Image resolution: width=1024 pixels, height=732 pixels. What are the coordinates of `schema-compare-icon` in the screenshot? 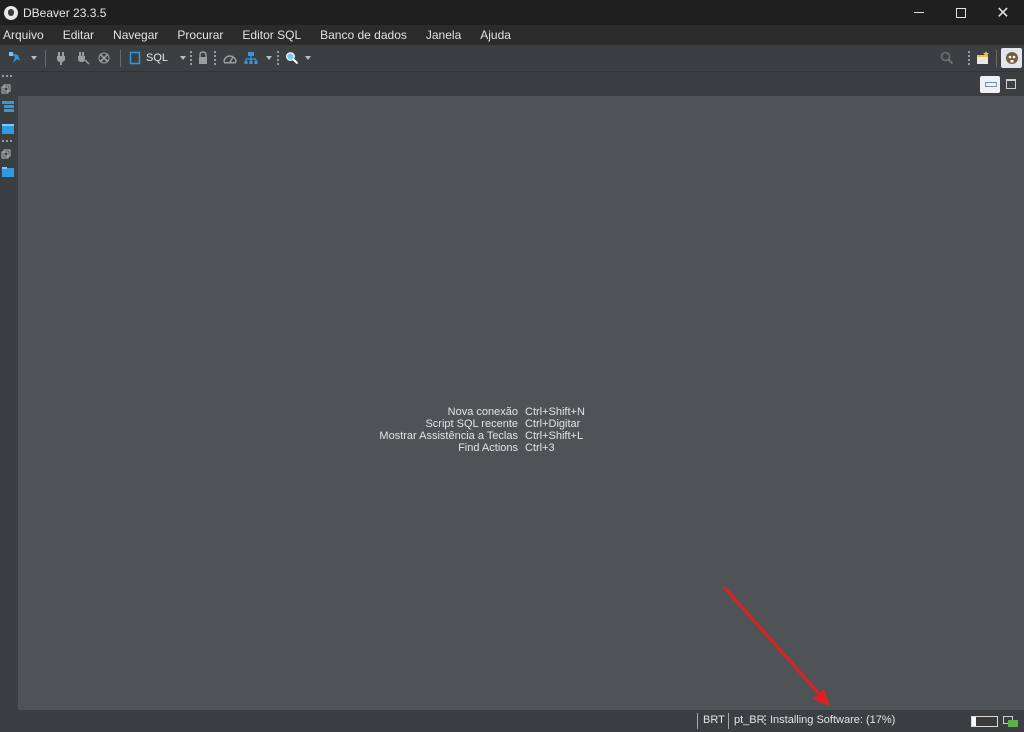 It's located at (251, 58).